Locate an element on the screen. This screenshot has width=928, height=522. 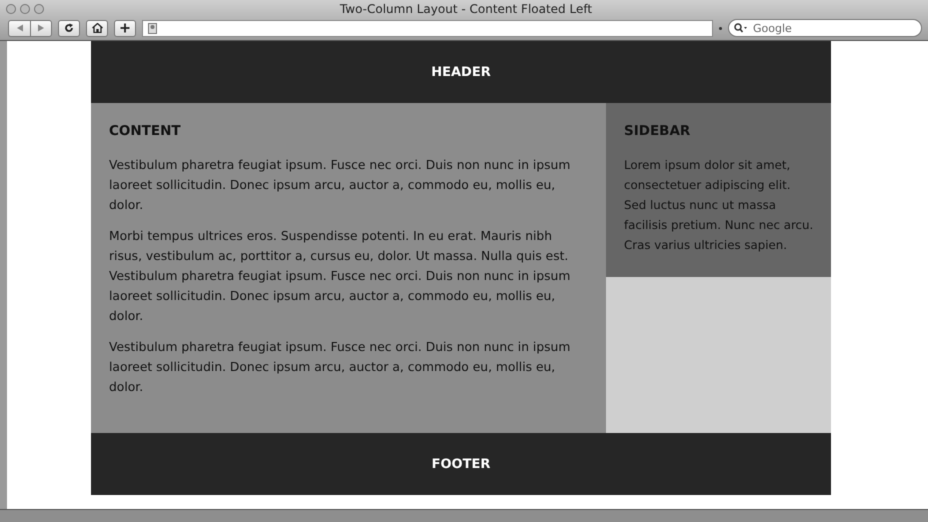
reload-icon is located at coordinates (69, 28).